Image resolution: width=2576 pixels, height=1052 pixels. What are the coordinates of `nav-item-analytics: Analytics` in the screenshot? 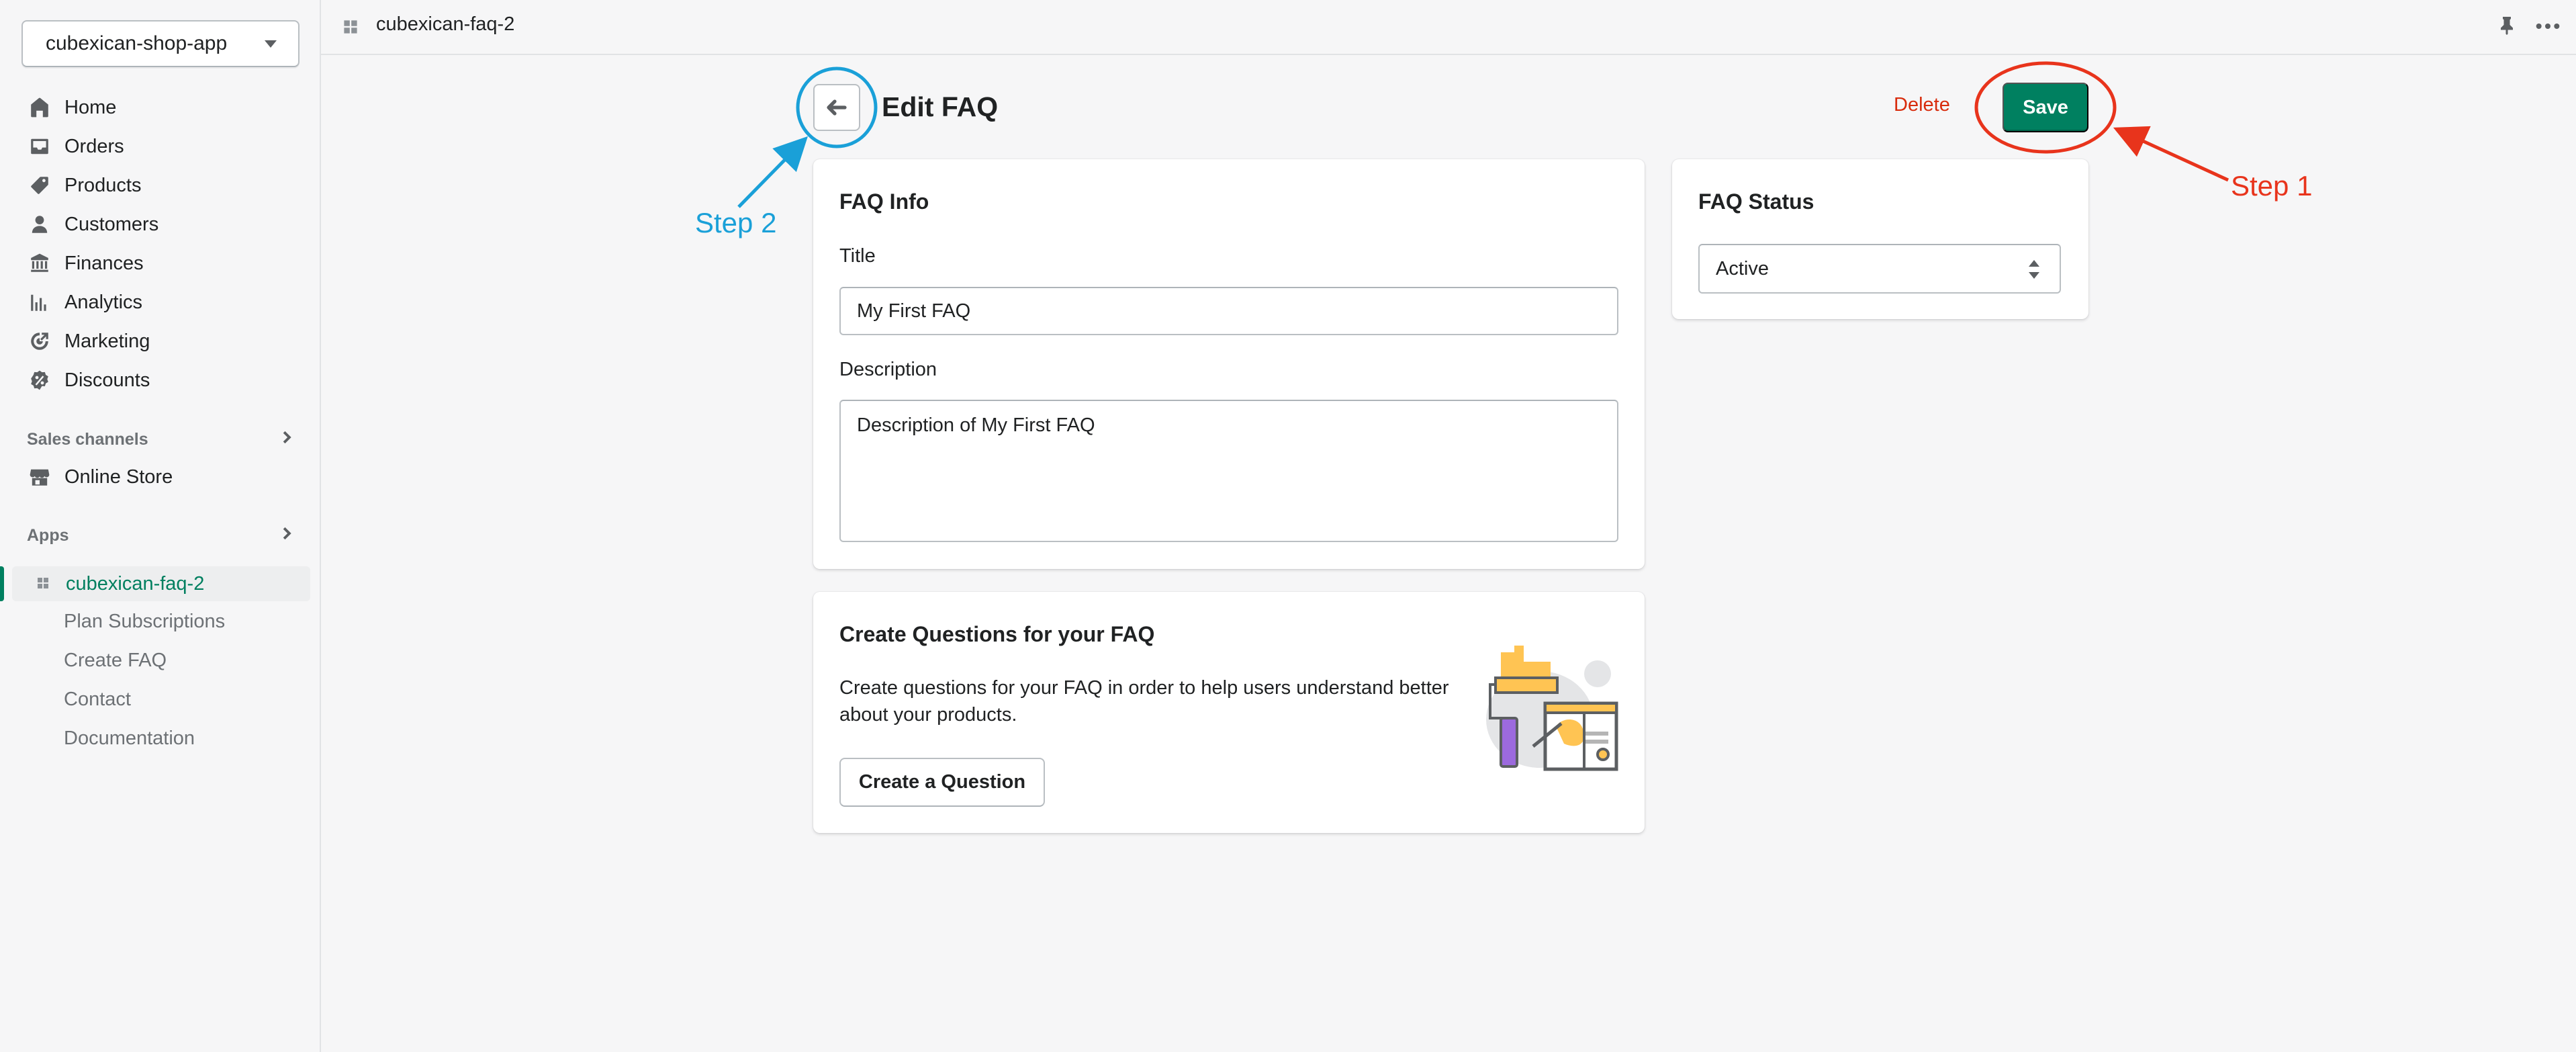 It's located at (164, 302).